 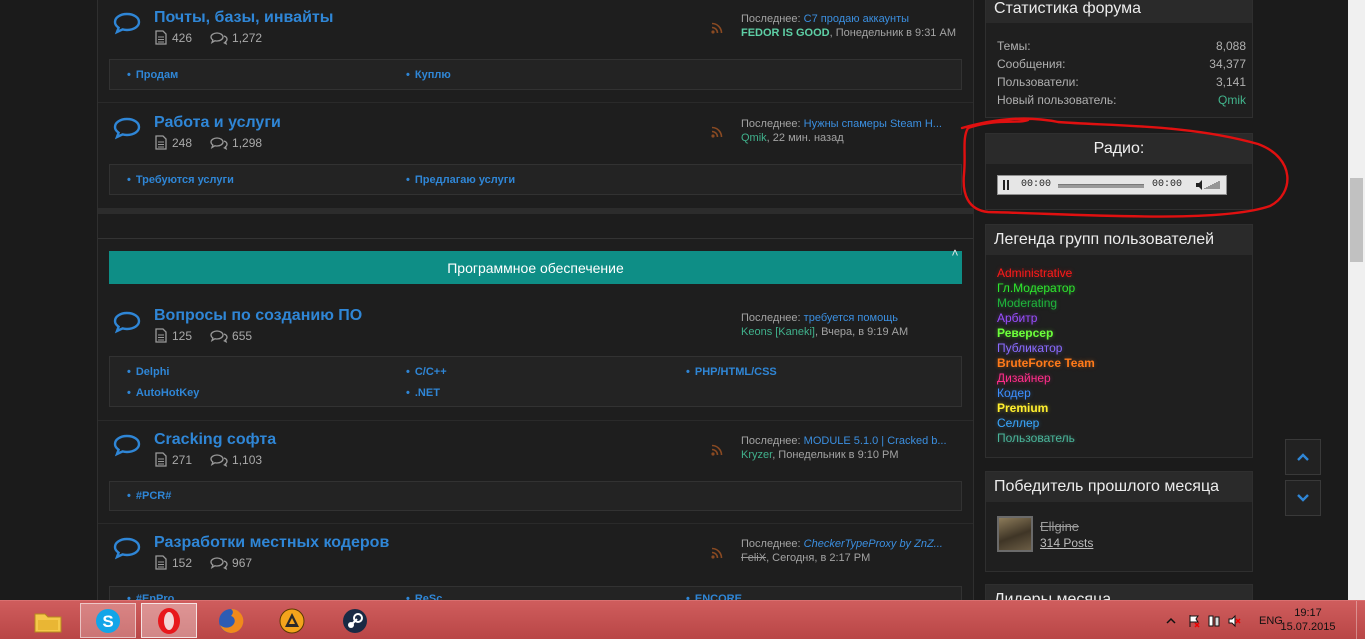 What do you see at coordinates (148, 372) in the screenshot?
I see `subforum-link: Delphi` at bounding box center [148, 372].